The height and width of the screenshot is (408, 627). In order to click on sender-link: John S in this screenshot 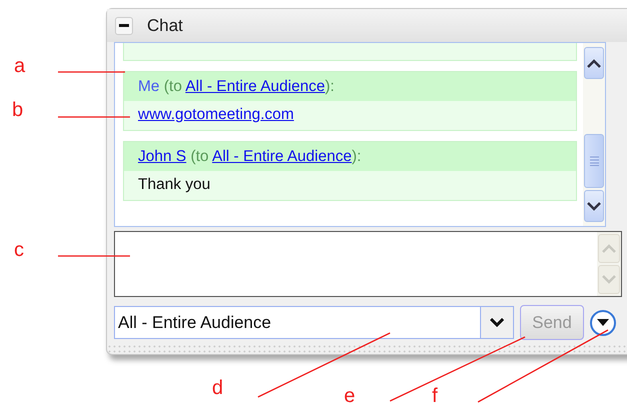, I will do `click(162, 156)`.